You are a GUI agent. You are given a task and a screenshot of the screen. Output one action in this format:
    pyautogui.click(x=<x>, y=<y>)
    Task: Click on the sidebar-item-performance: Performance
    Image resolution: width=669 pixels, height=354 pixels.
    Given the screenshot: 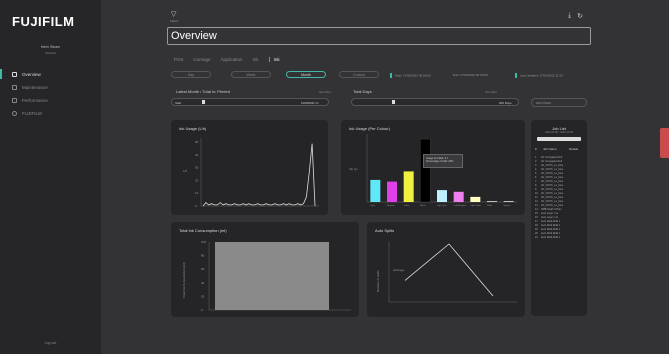 What is the action you would take?
    pyautogui.click(x=50, y=100)
    